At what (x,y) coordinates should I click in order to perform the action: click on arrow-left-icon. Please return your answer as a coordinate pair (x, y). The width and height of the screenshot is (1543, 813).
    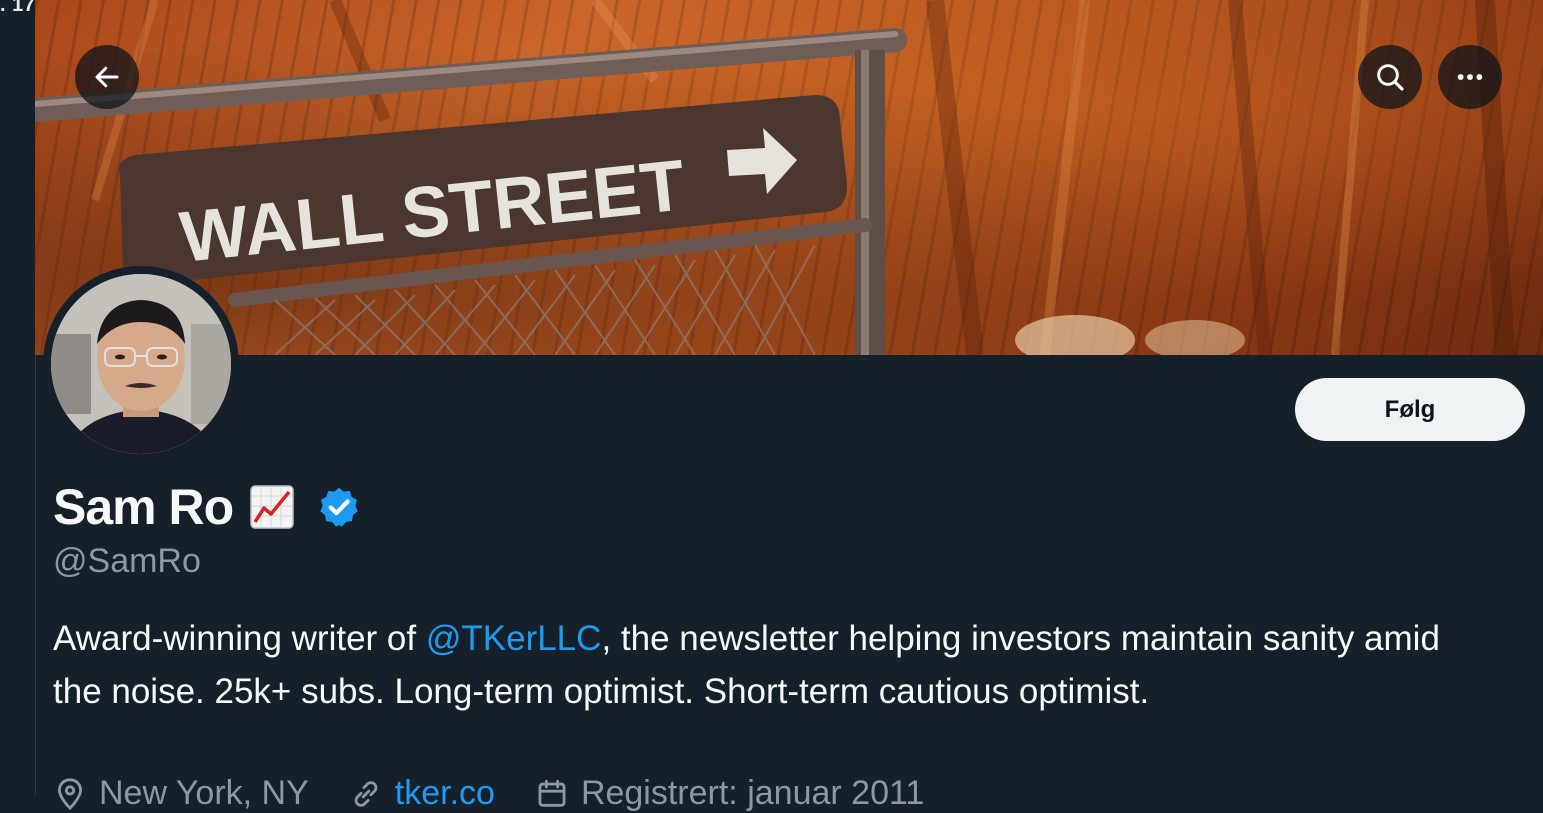
    Looking at the image, I should click on (107, 77).